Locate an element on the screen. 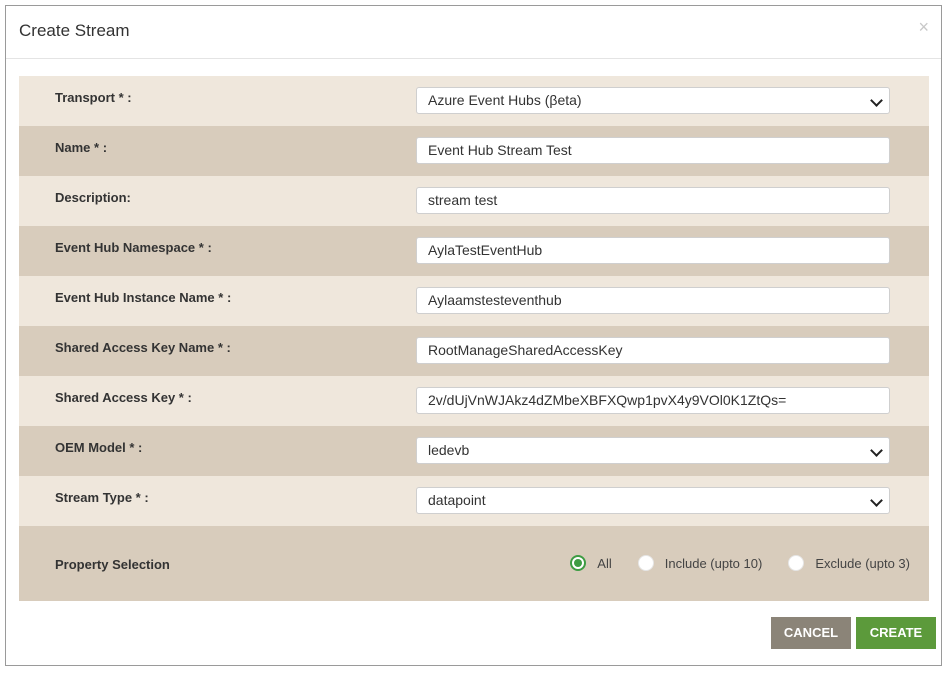  radio-option-exclude: Exclude (upto 3) is located at coordinates (849, 563).